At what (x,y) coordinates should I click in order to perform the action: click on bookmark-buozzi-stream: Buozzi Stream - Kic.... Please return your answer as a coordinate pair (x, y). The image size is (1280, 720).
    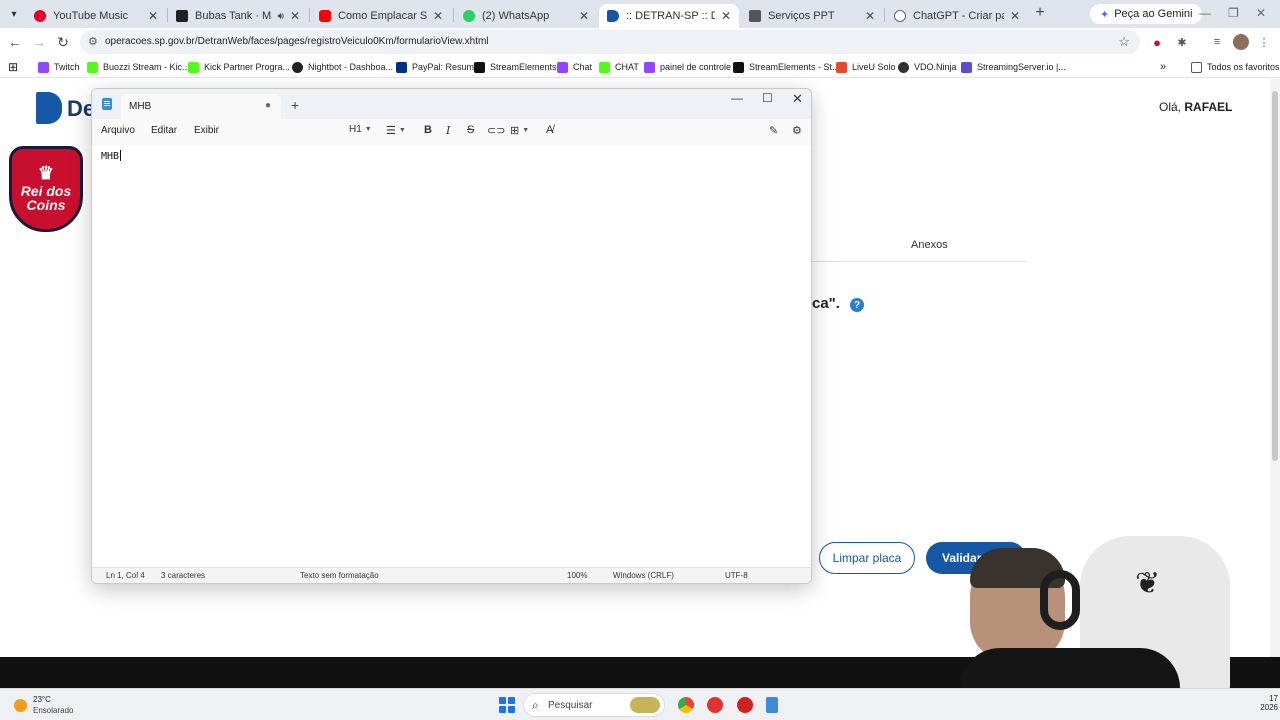
    Looking at the image, I should click on (138, 67).